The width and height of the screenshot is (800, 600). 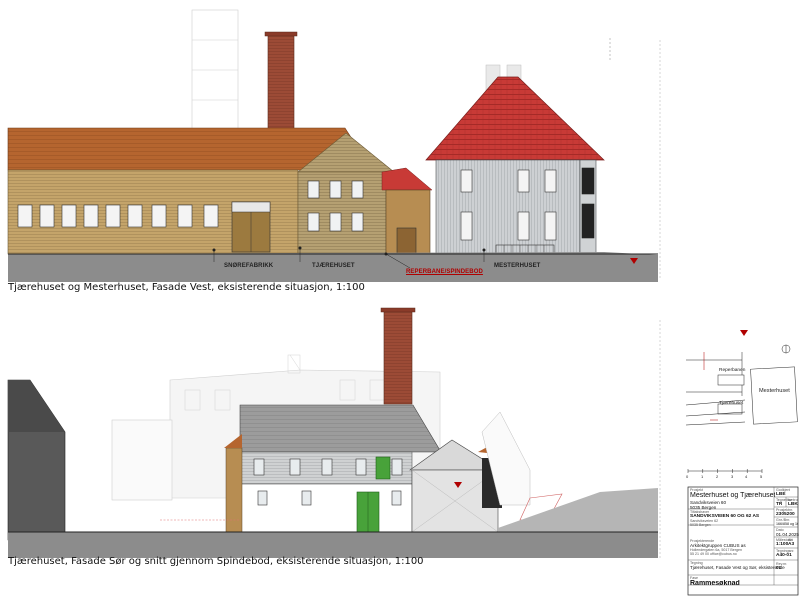 I want to click on scale-tick-0: 0, so click(x=687, y=476).